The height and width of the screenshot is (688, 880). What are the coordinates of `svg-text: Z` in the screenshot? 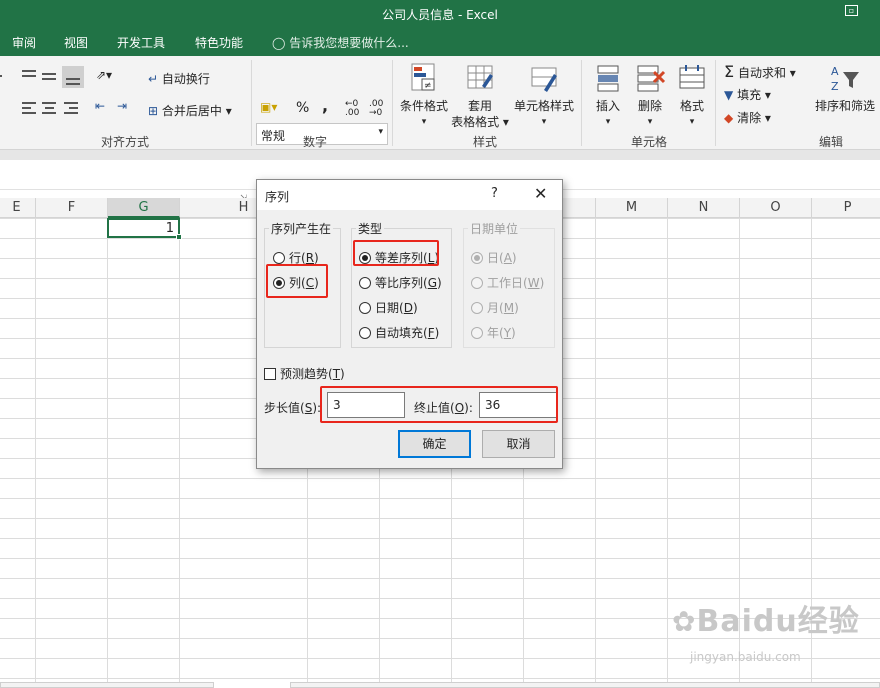 It's located at (835, 86).